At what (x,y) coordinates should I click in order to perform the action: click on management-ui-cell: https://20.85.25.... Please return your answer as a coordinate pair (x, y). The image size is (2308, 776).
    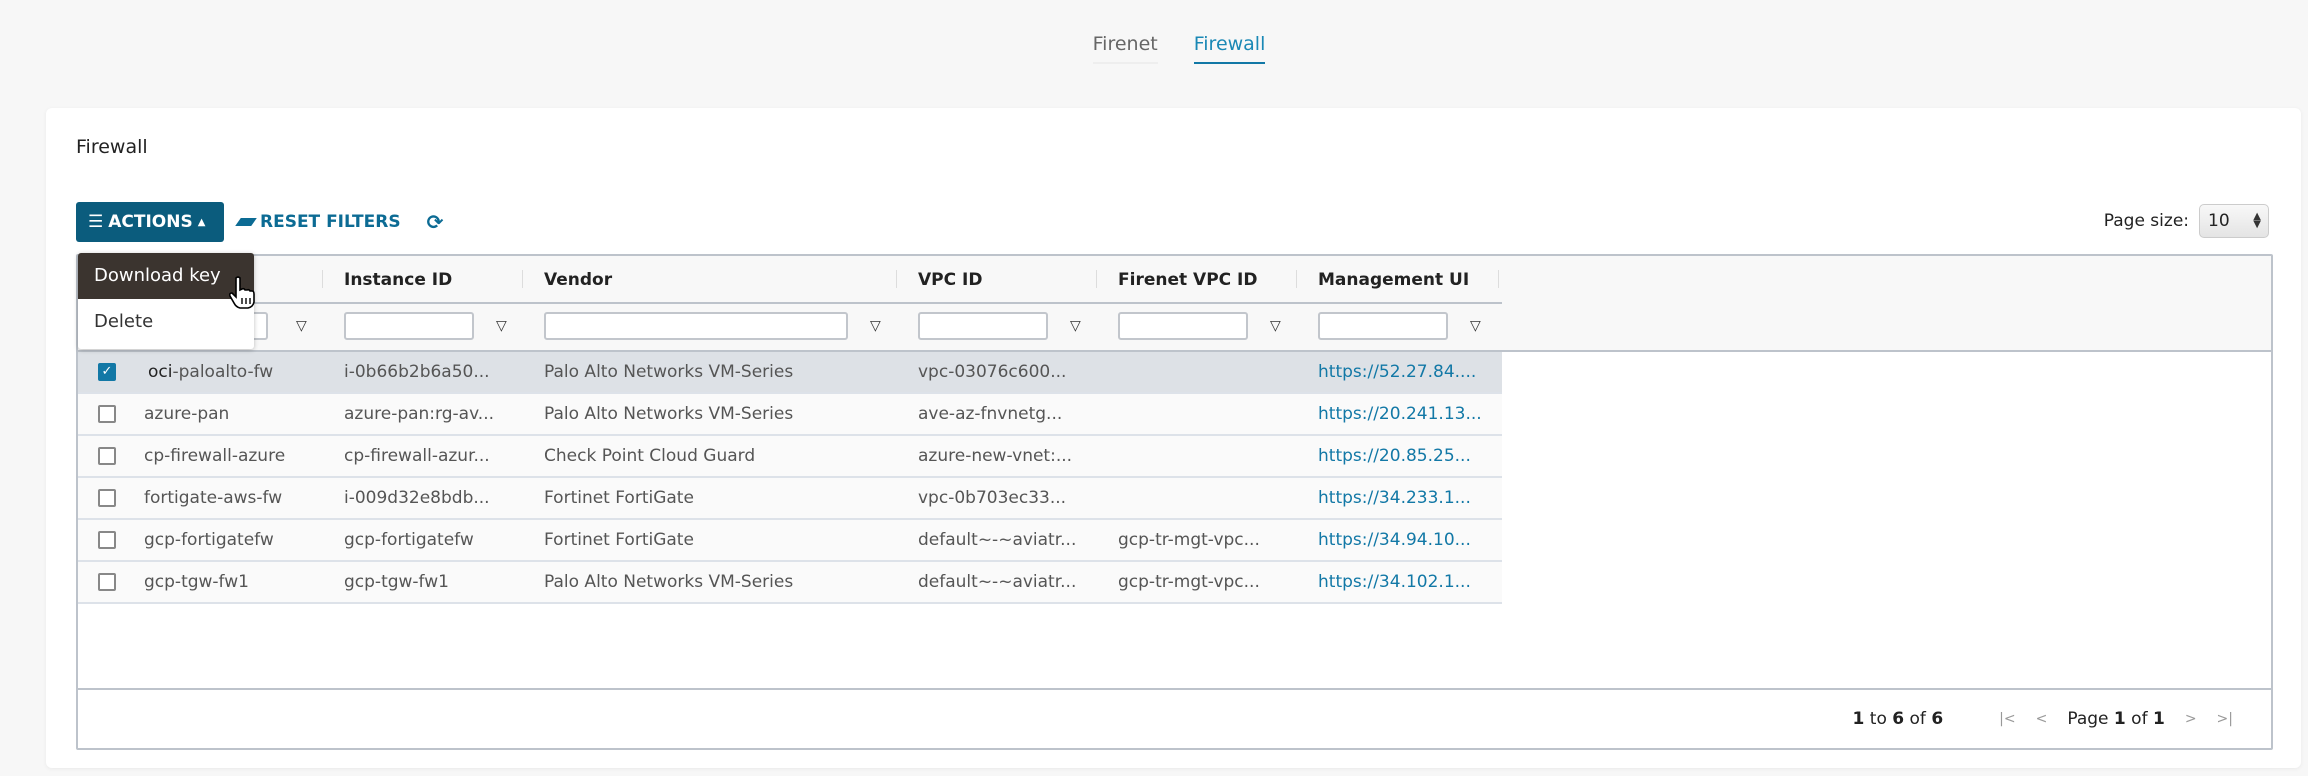
    Looking at the image, I should click on (1406, 456).